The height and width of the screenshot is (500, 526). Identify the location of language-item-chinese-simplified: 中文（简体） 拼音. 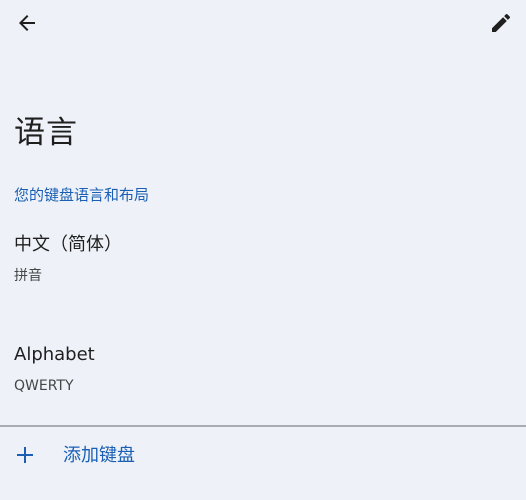
(263, 262).